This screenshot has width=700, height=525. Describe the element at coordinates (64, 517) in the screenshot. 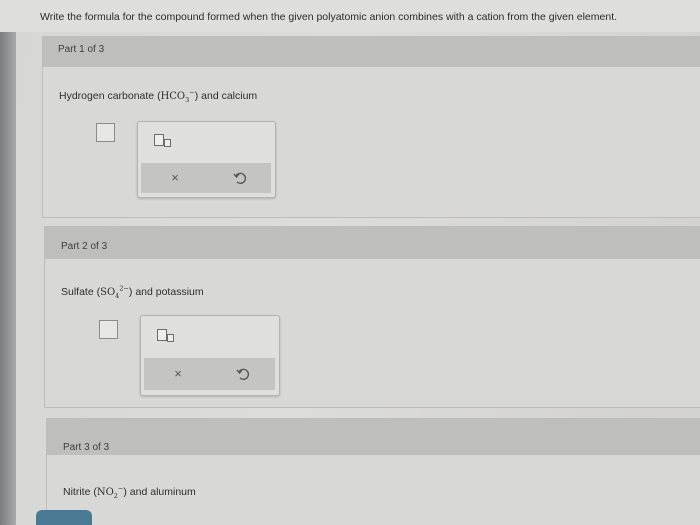

I see `check-button` at that location.